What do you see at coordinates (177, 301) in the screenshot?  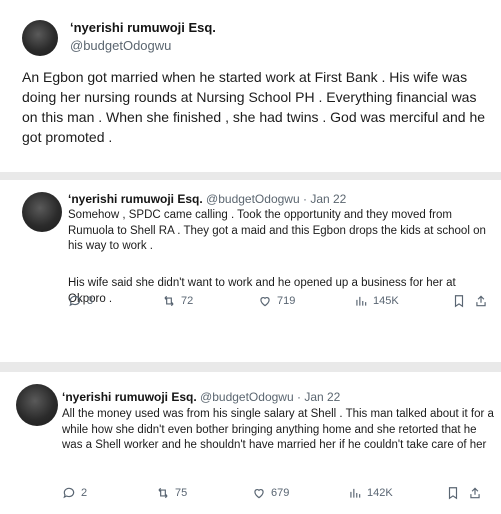 I see `retweet-button: 72` at bounding box center [177, 301].